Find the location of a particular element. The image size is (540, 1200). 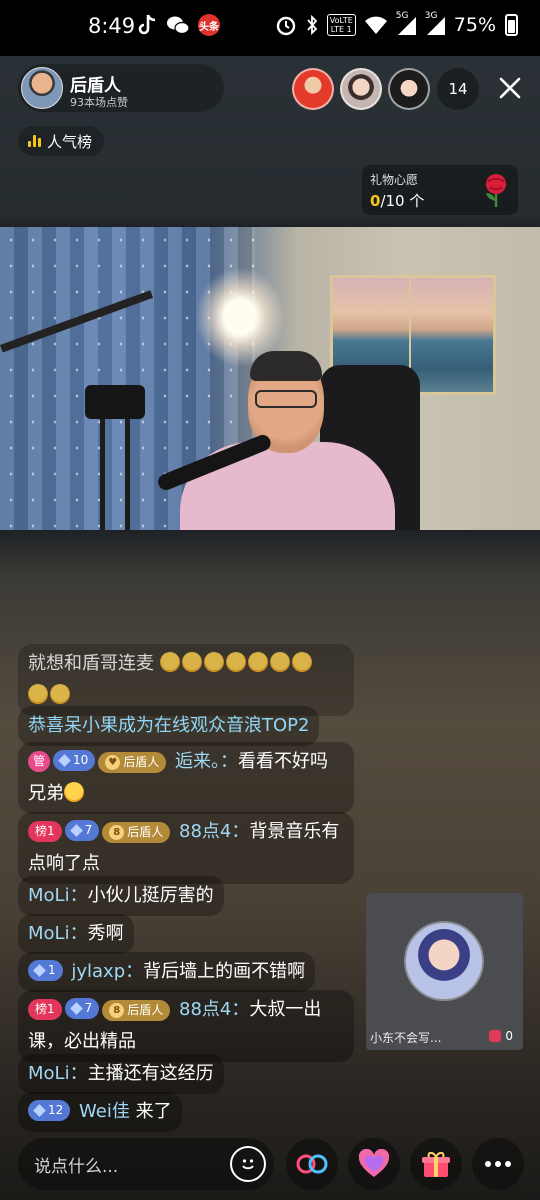

more-button is located at coordinates (498, 1164).